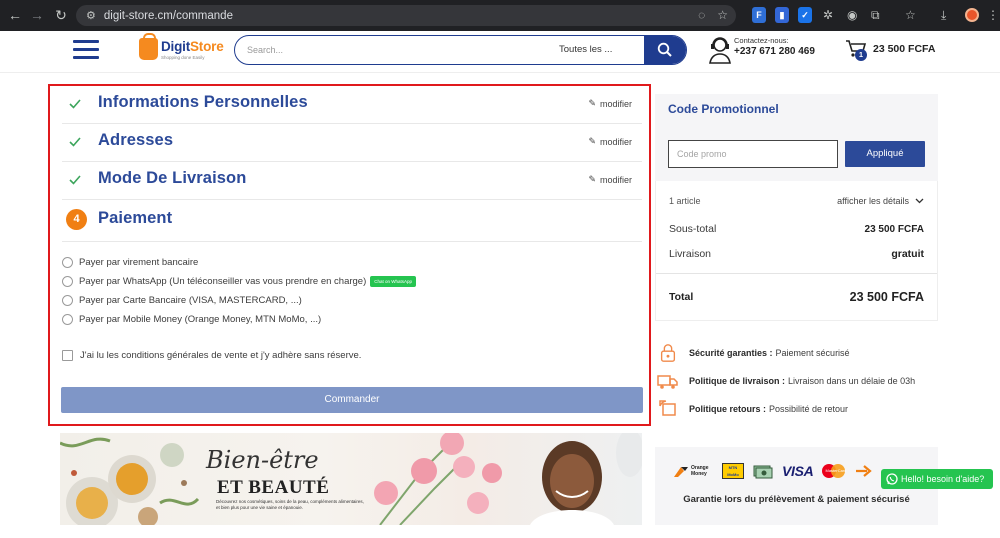 The width and height of the screenshot is (1000, 538). What do you see at coordinates (130, 481) in the screenshot?
I see `tea-herbs-illustration` at bounding box center [130, 481].